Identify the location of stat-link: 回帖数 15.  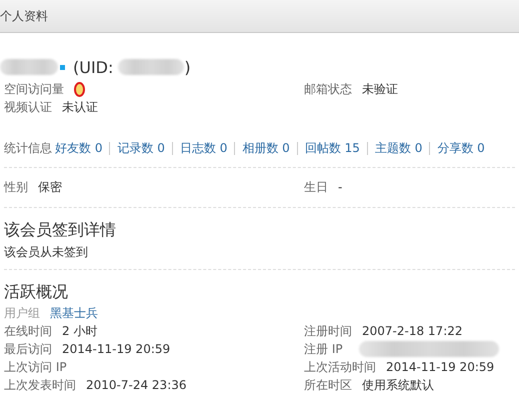
(332, 148).